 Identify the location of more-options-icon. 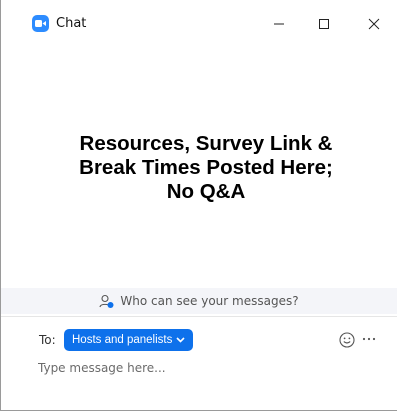
(369, 339).